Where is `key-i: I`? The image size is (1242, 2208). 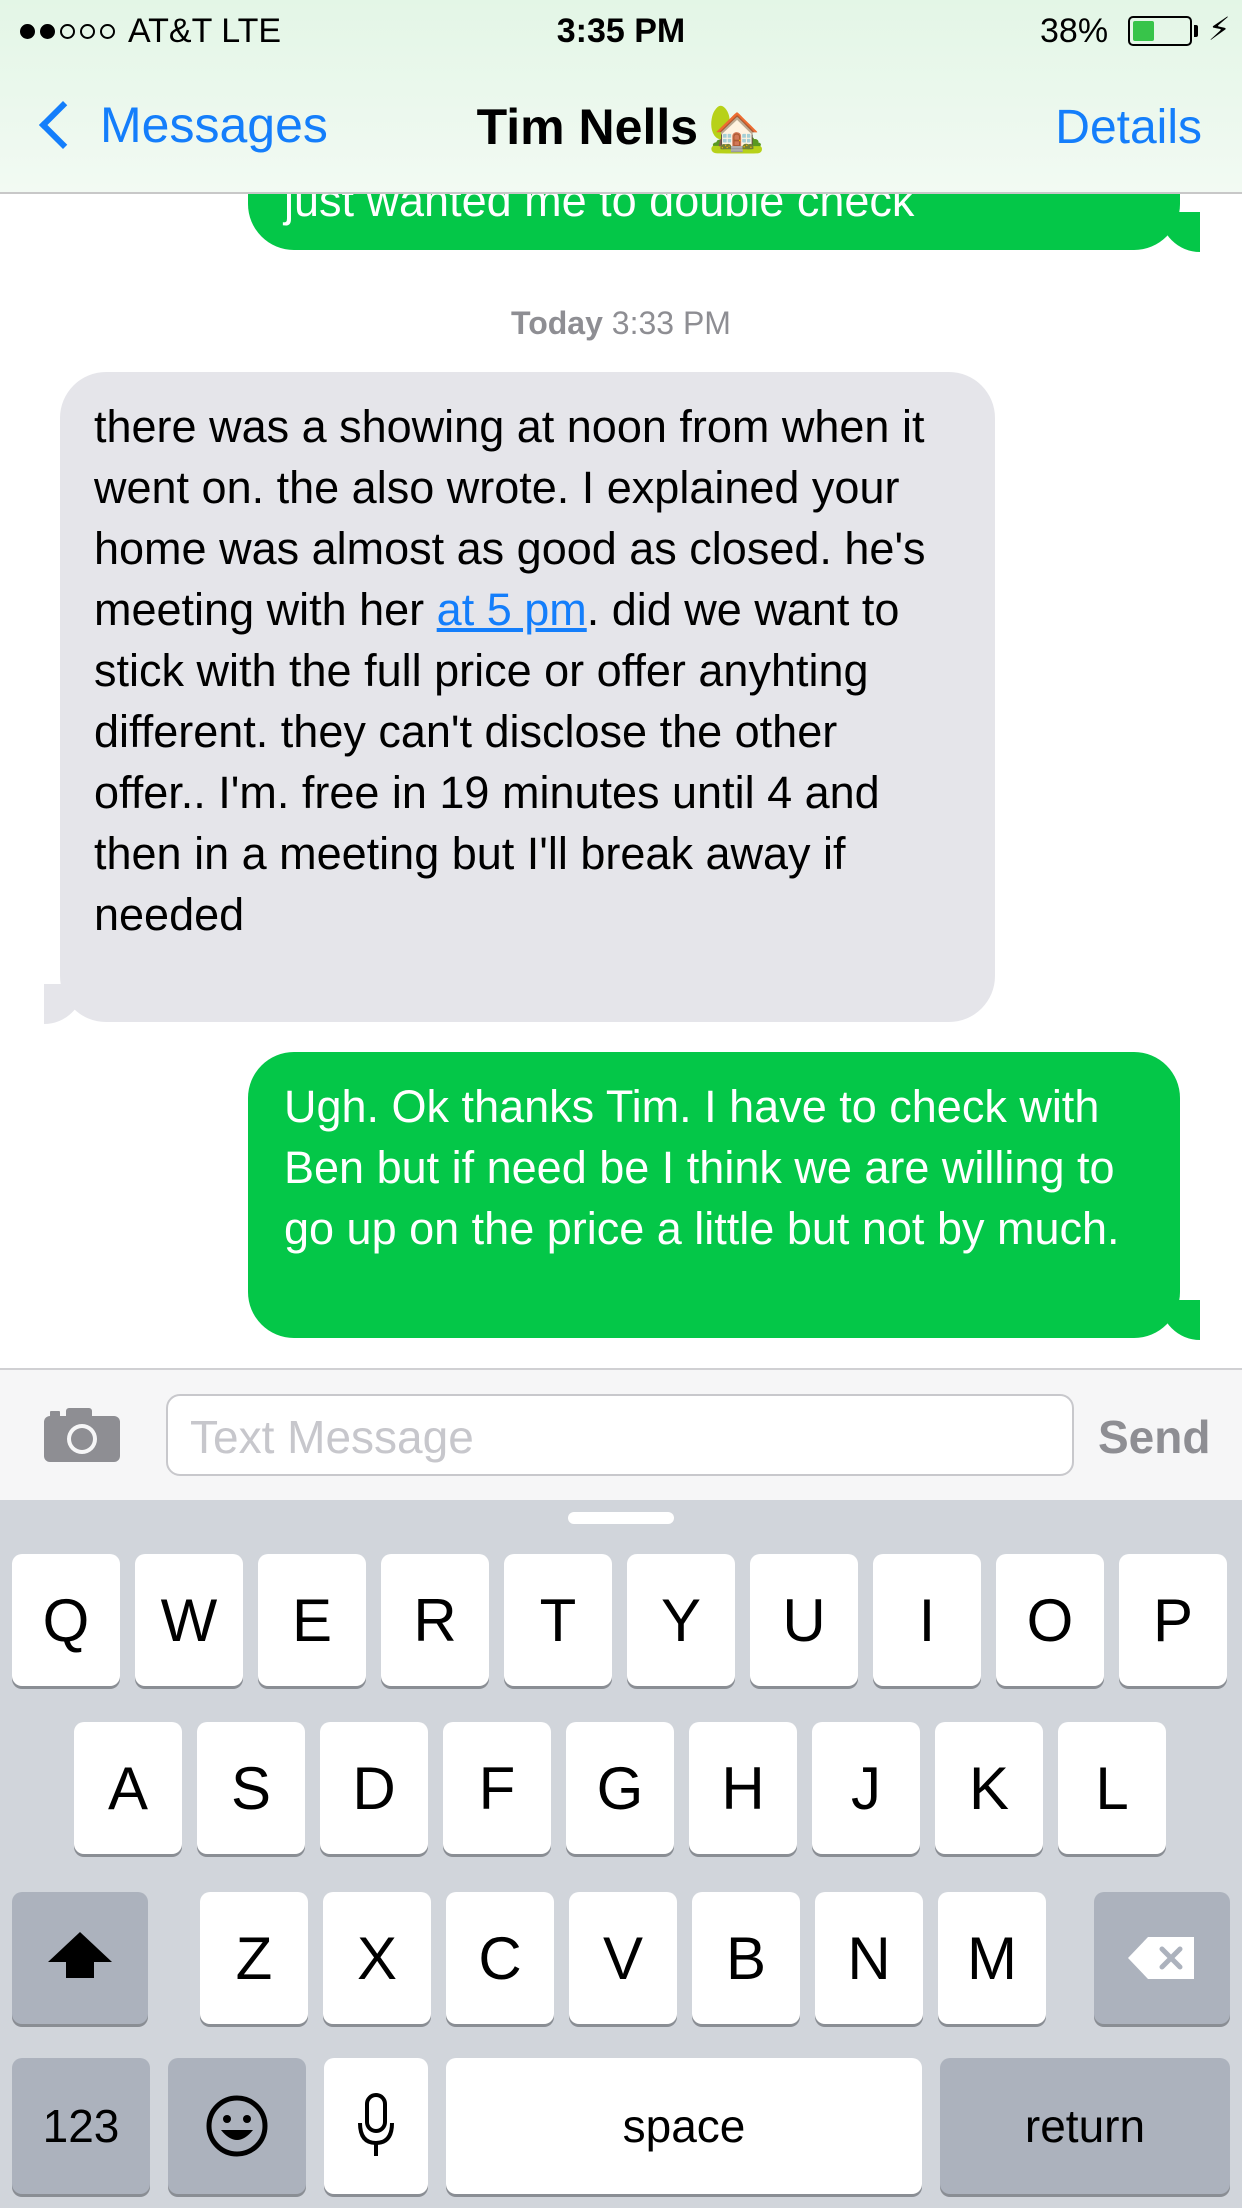 key-i: I is located at coordinates (927, 1620).